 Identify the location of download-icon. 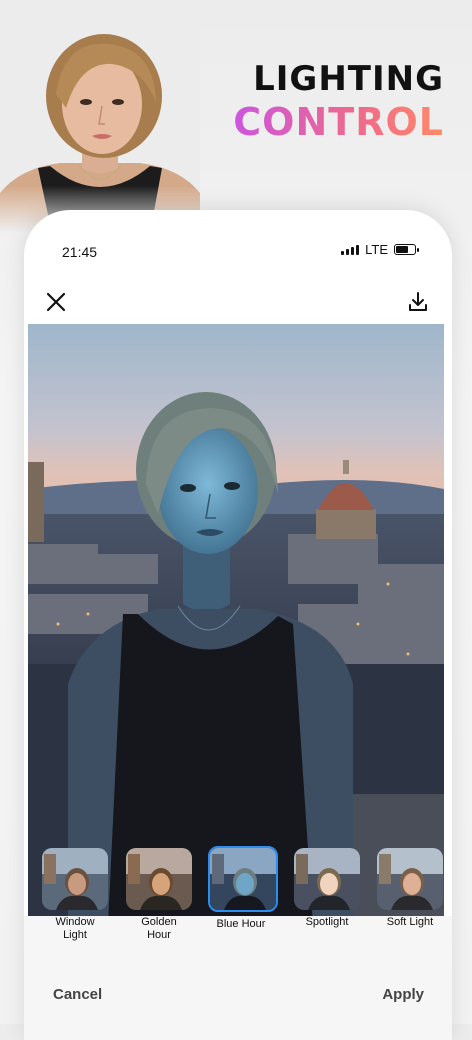
(418, 301).